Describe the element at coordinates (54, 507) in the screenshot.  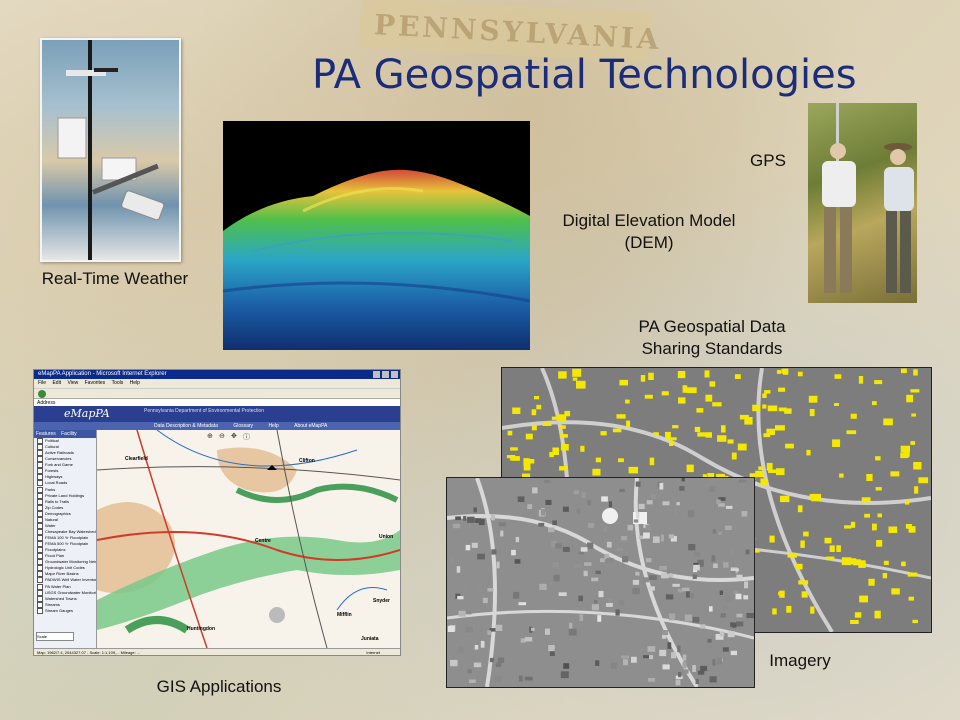
I see `layer-label: Zip Codes` at that location.